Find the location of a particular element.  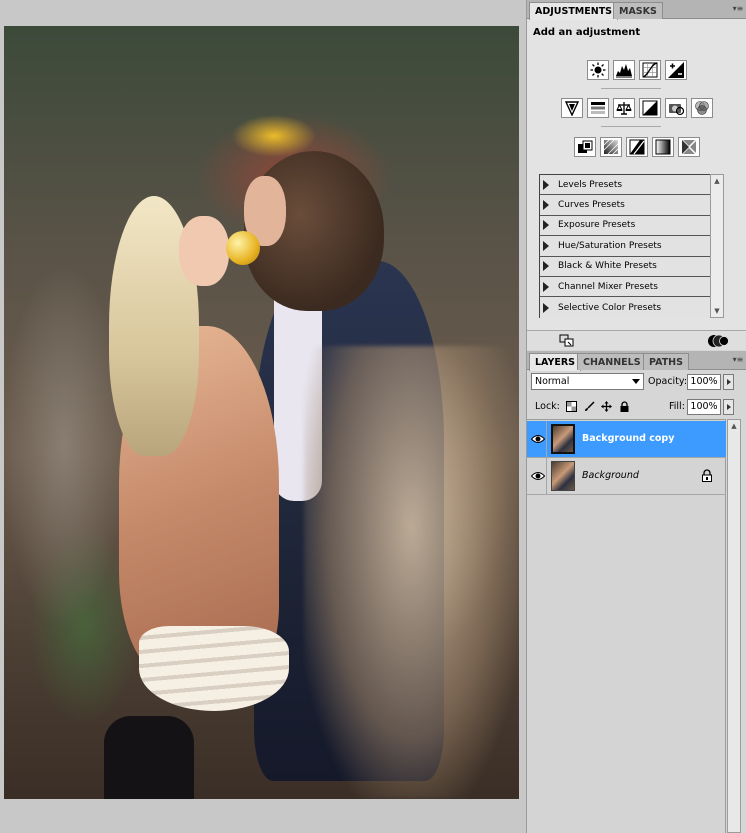

preset-item-levels: Levels Presets is located at coordinates (630, 185).